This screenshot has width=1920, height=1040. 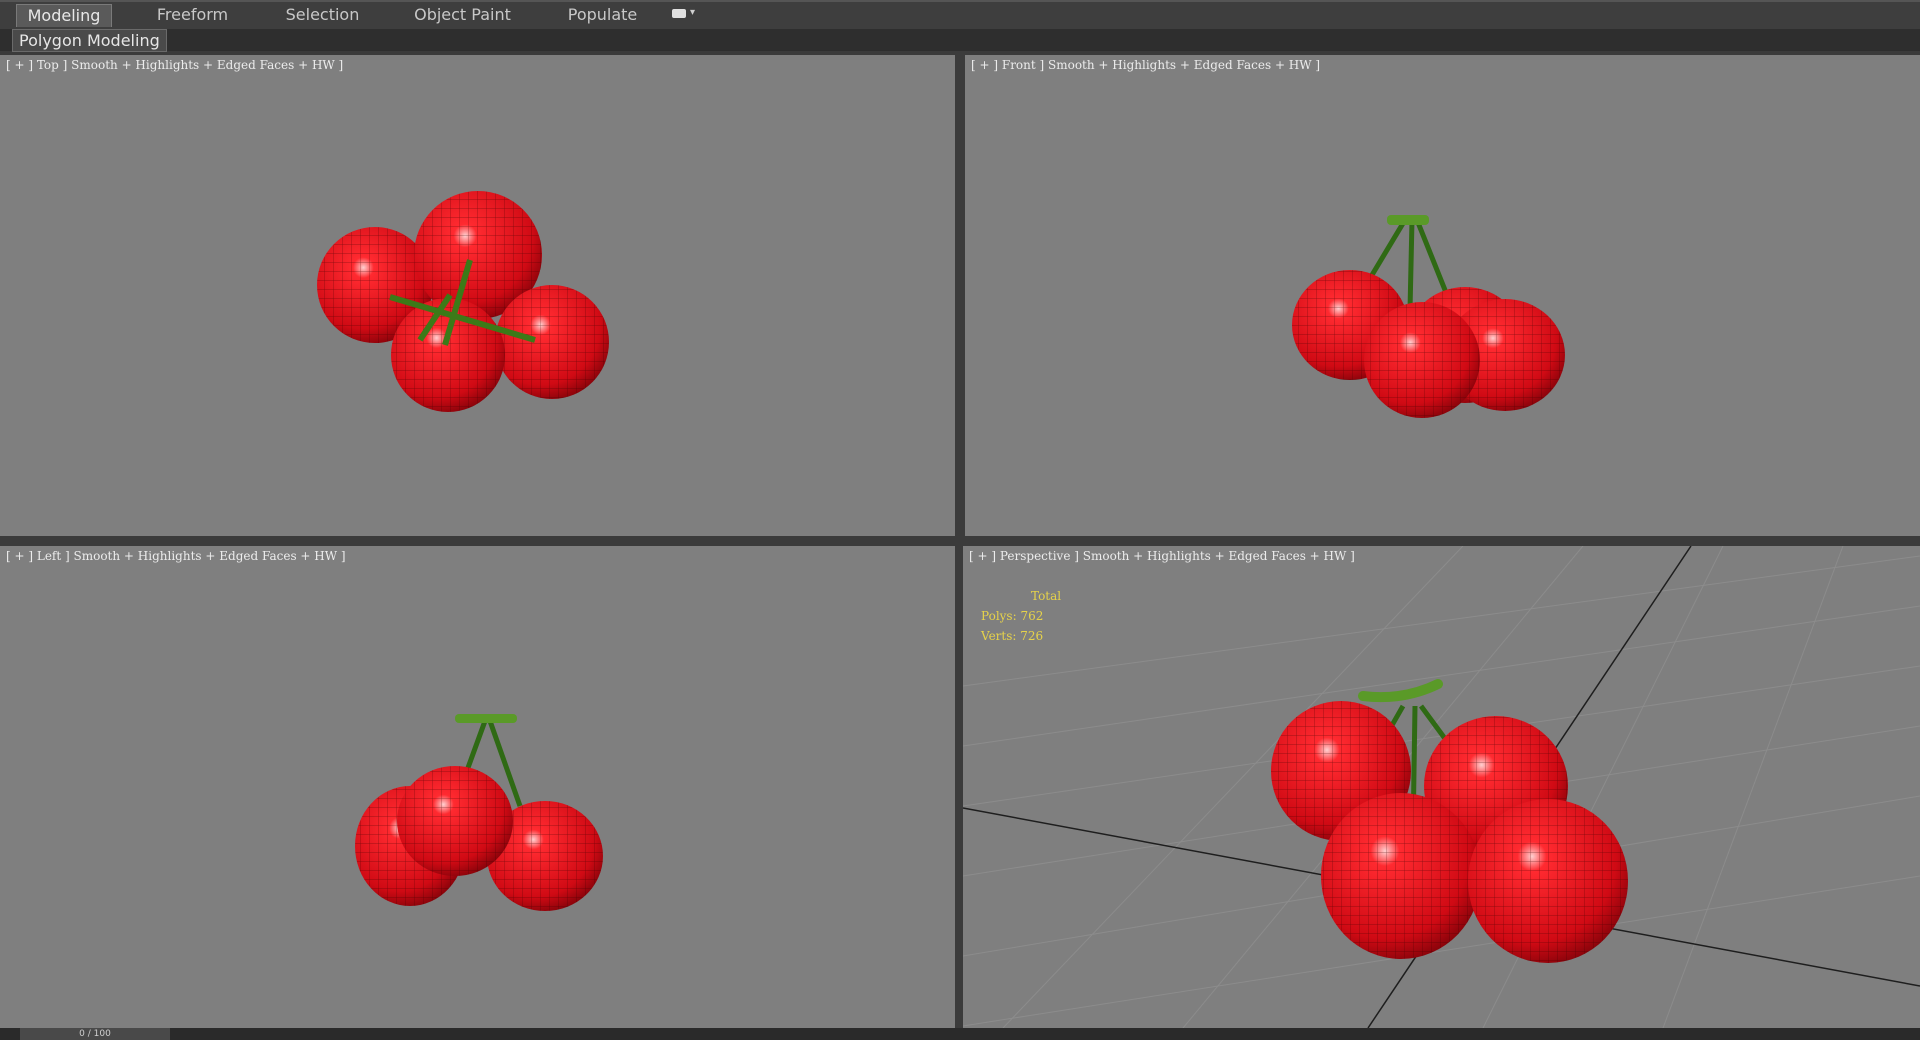 I want to click on tab-selection: Selection, so click(x=322, y=15).